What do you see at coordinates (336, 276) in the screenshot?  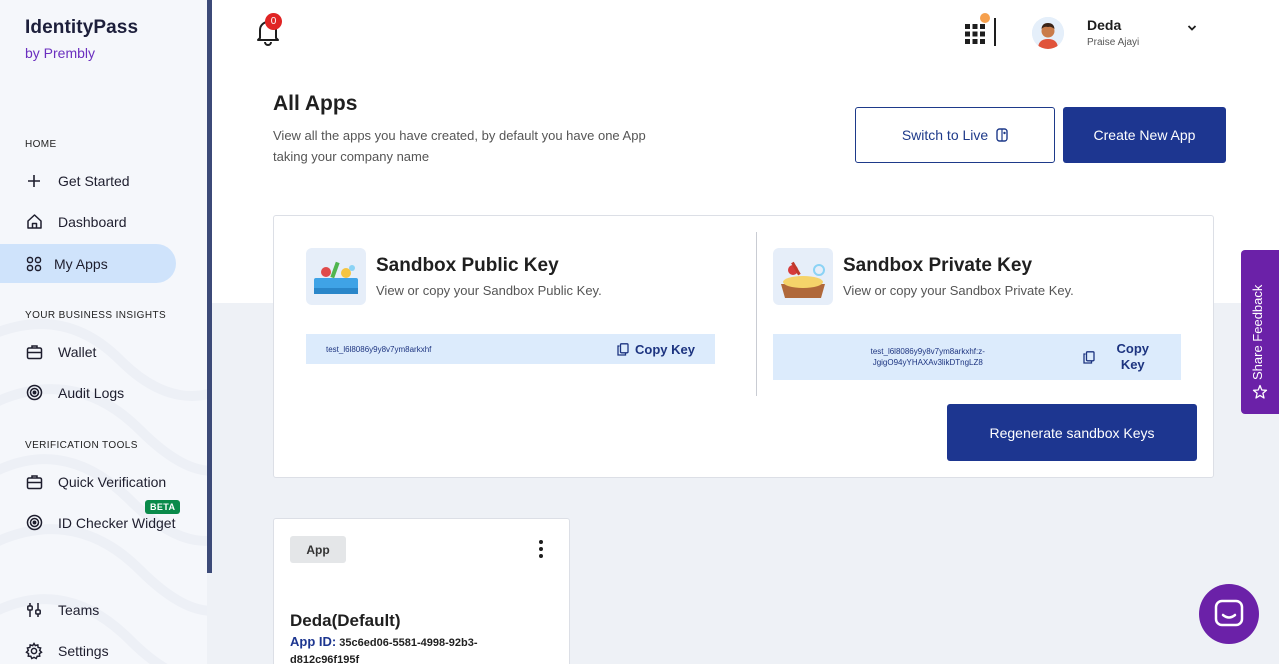 I see `public-key-illustration` at bounding box center [336, 276].